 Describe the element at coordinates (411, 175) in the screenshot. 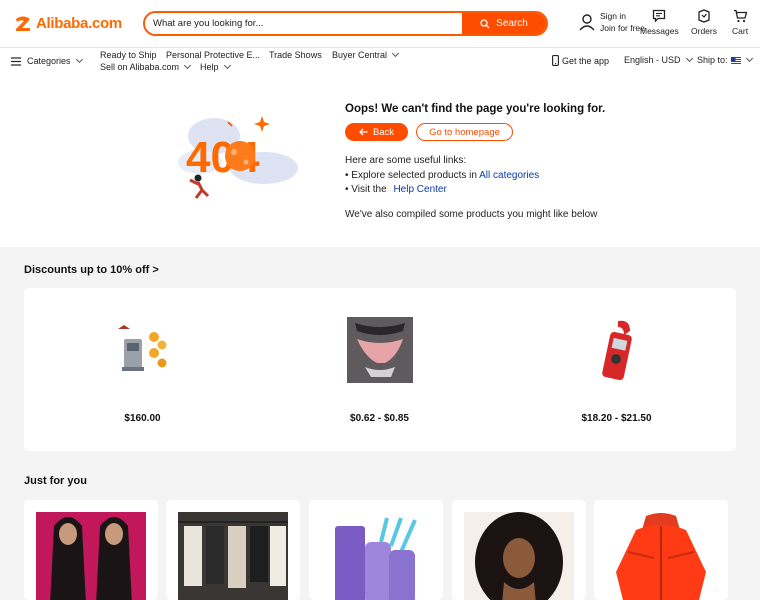

I see `link1-prefix: • Explore selected products in` at that location.